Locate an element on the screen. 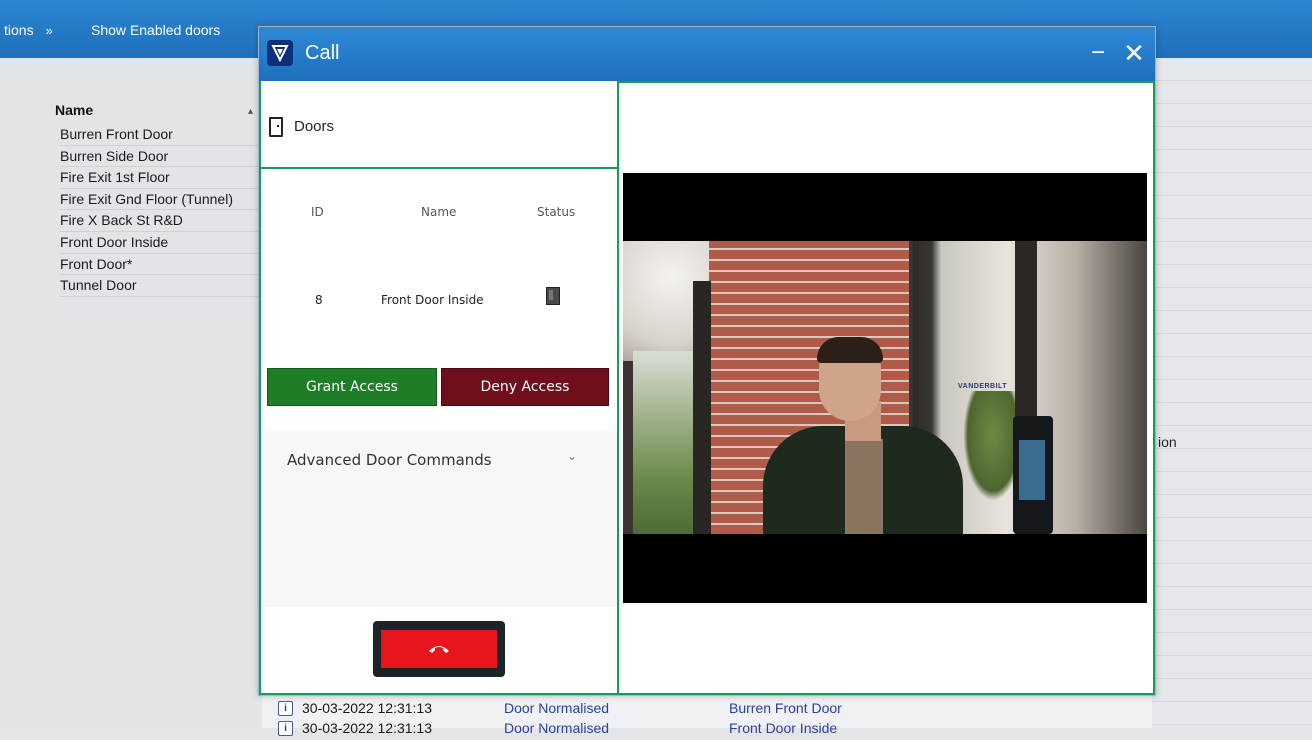 The image size is (1312, 740). door-list-item: Burren Front Door is located at coordinates (160, 135).